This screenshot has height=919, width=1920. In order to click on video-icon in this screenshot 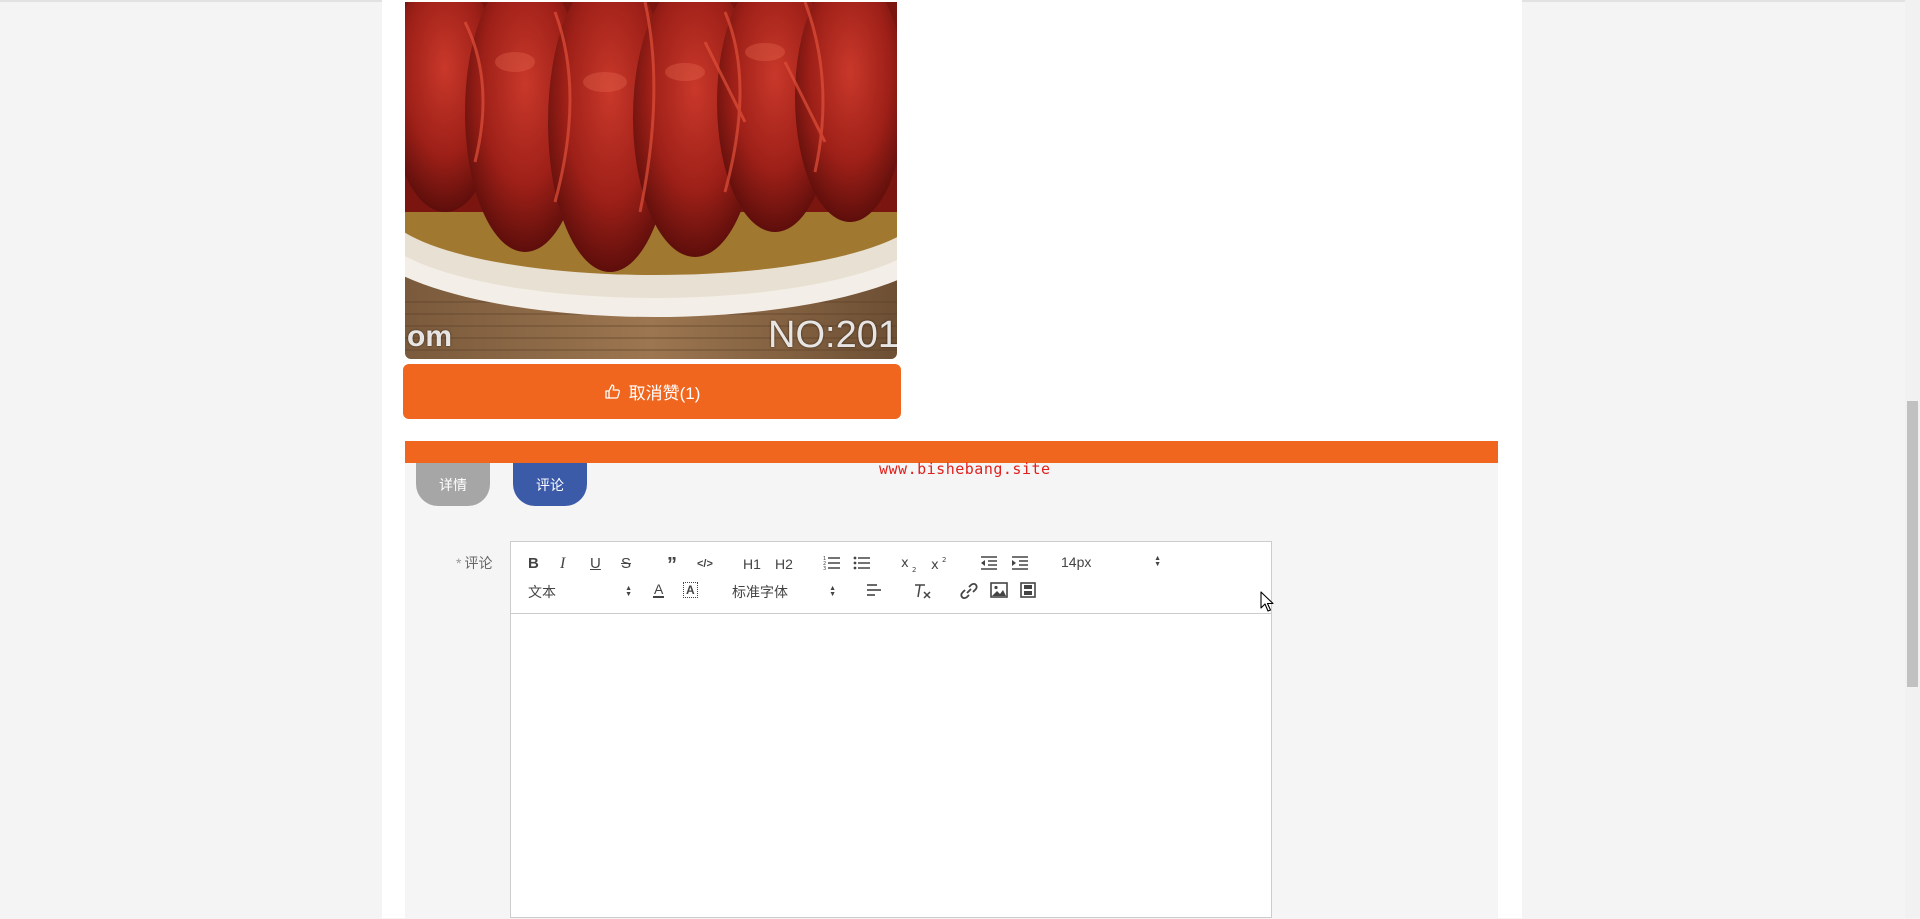, I will do `click(1028, 590)`.